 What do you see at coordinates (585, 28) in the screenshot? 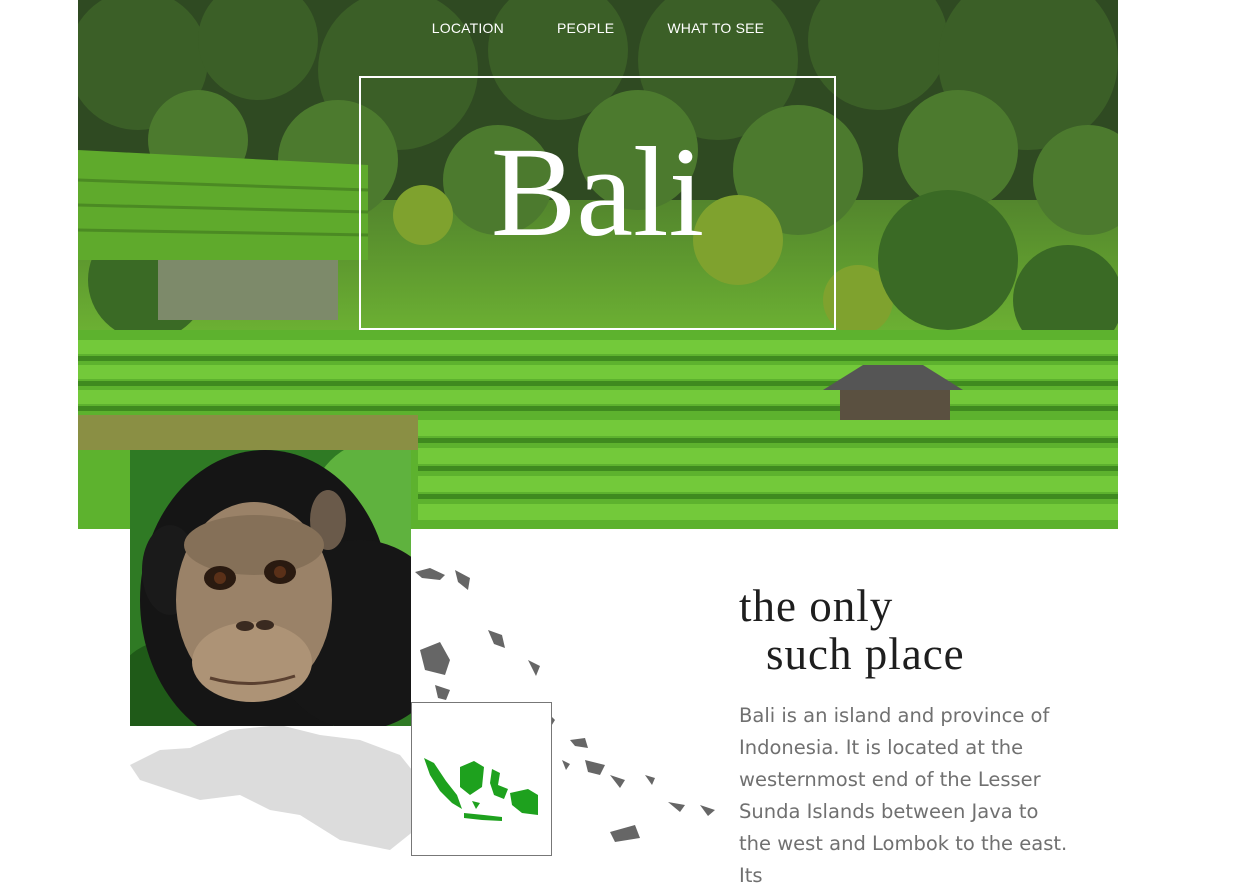
I see `nav-item-people: PEOPLE` at bounding box center [585, 28].